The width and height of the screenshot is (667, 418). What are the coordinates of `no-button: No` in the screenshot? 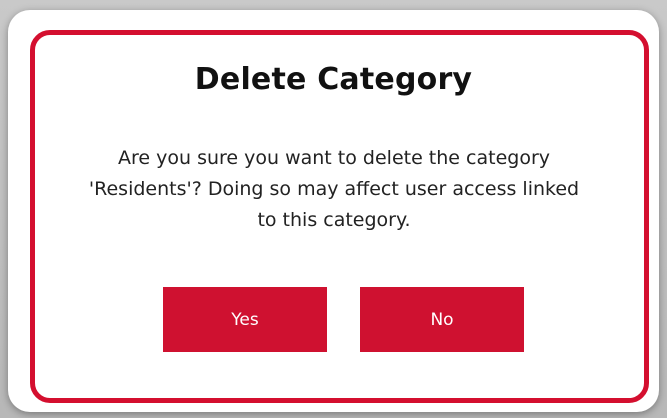 It's located at (442, 319).